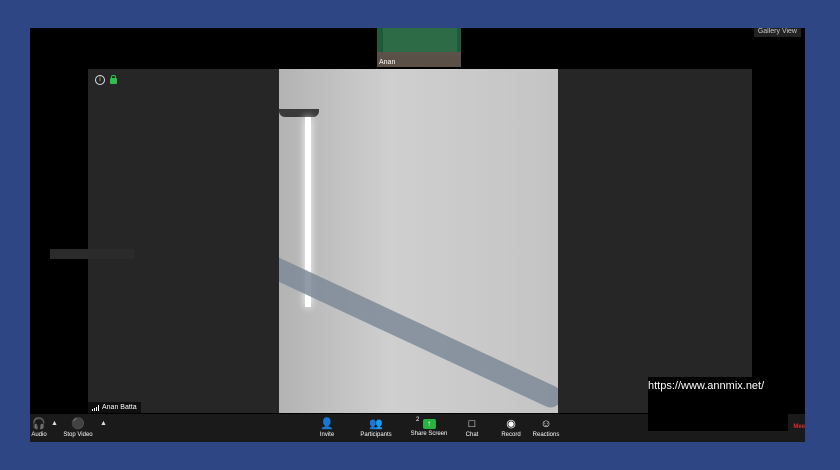 The width and height of the screenshot is (840, 470). What do you see at coordinates (429, 434) in the screenshot?
I see `share-screen-label: Share Screen` at bounding box center [429, 434].